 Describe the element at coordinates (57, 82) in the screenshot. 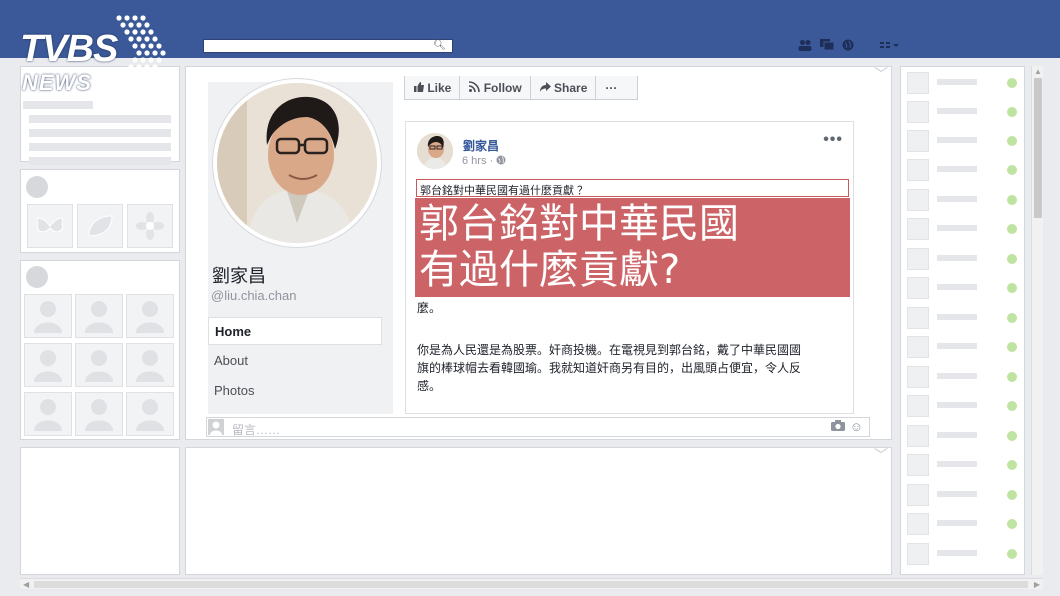

I see `news-logo-text: NEWS` at that location.